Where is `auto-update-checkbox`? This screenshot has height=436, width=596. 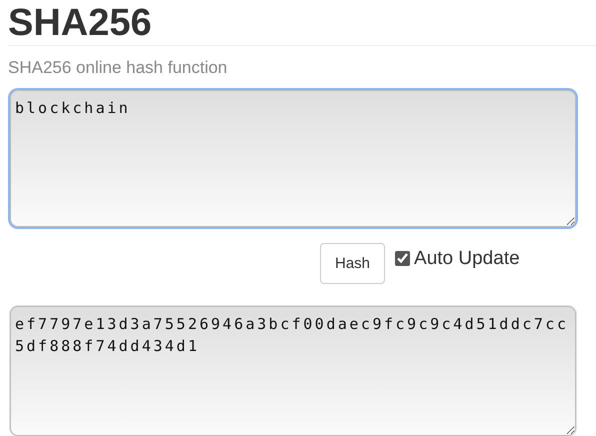 auto-update-checkbox is located at coordinates (402, 258).